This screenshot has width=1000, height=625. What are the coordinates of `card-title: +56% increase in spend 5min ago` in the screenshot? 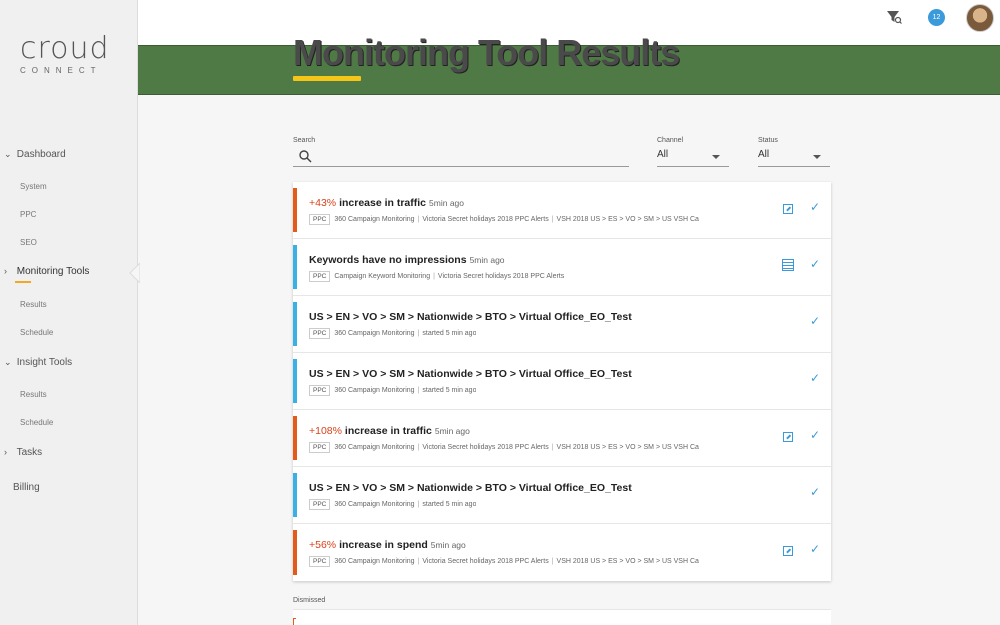 It's located at (387, 545).